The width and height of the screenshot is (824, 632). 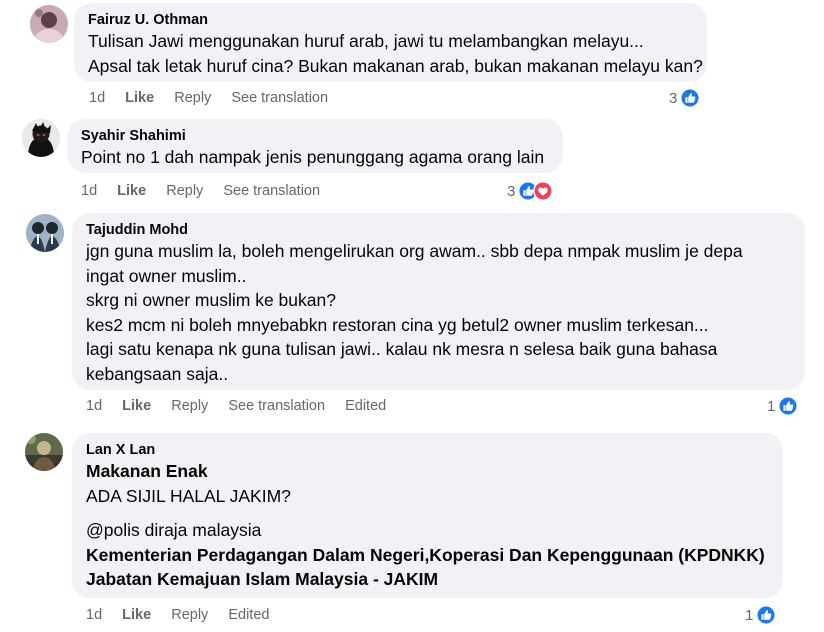 I want to click on comment-actions: 1d Like Reply Edited, so click(x=185, y=615).